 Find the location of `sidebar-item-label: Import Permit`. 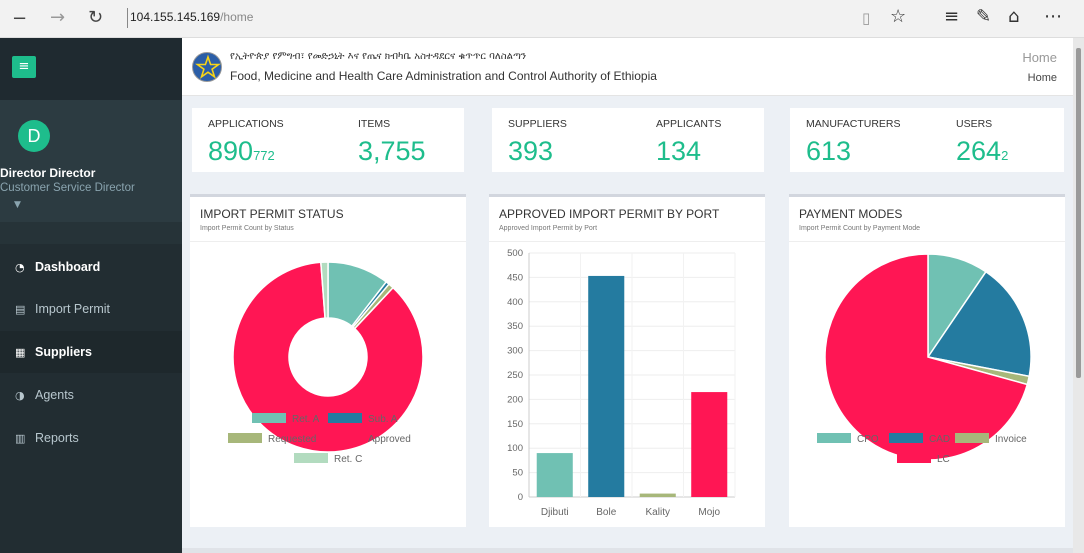

sidebar-item-label: Import Permit is located at coordinates (73, 309).